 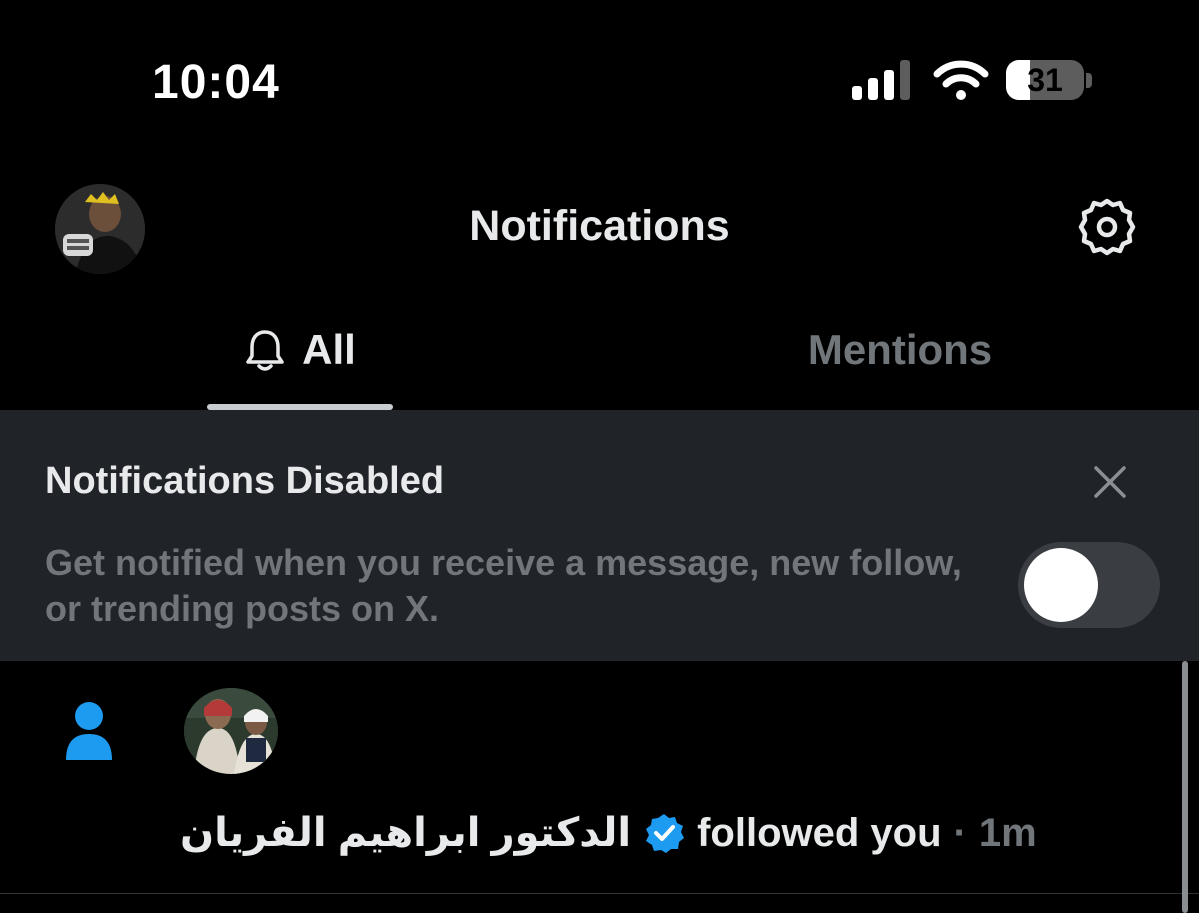 What do you see at coordinates (245, 481) in the screenshot?
I see `banner-title: Notifications Disabled` at bounding box center [245, 481].